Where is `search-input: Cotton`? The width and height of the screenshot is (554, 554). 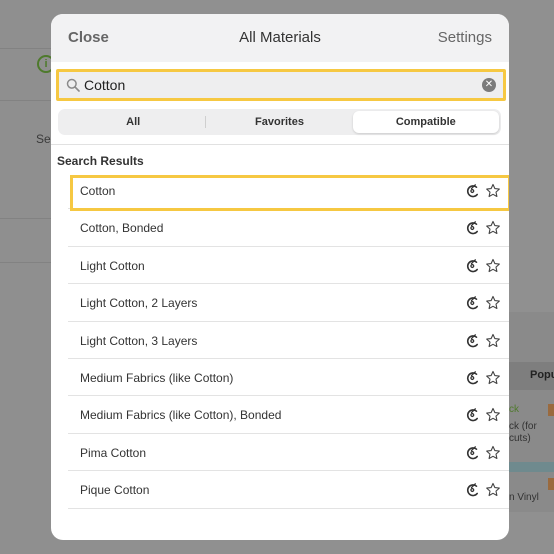
search-input: Cotton is located at coordinates (104, 85).